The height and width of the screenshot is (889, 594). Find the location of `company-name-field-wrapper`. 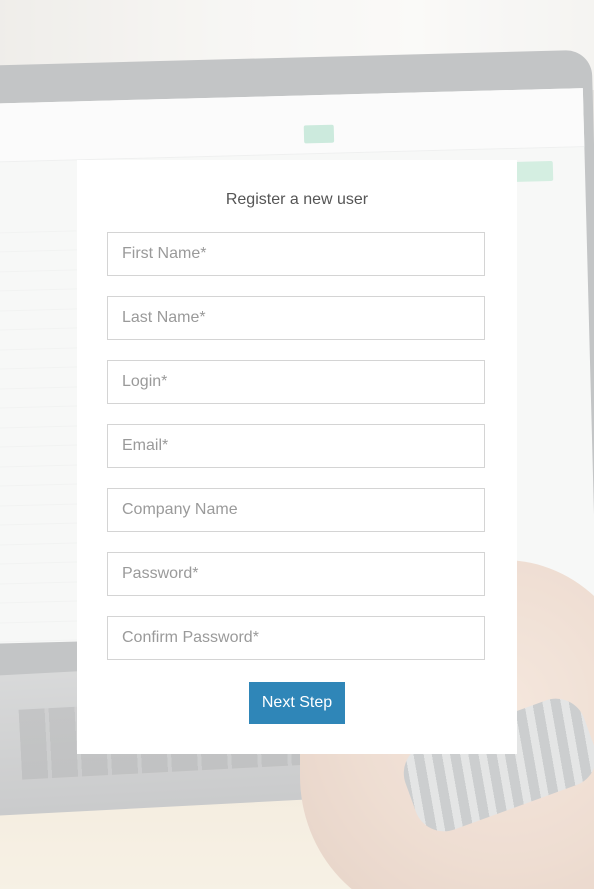

company-name-field-wrapper is located at coordinates (296, 510).